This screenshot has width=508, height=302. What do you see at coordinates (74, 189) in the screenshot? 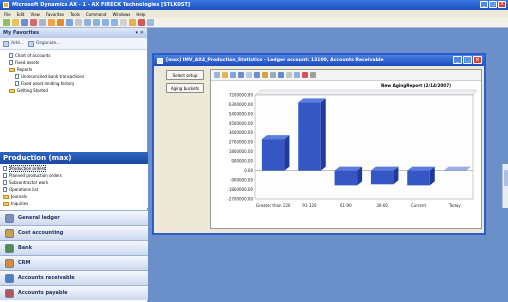
I see `module-item: Operations list` at bounding box center [74, 189].